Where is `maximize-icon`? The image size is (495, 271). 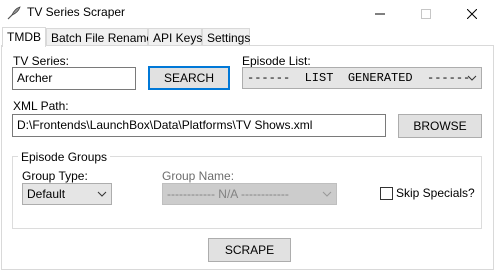
maximize-icon is located at coordinates (426, 13).